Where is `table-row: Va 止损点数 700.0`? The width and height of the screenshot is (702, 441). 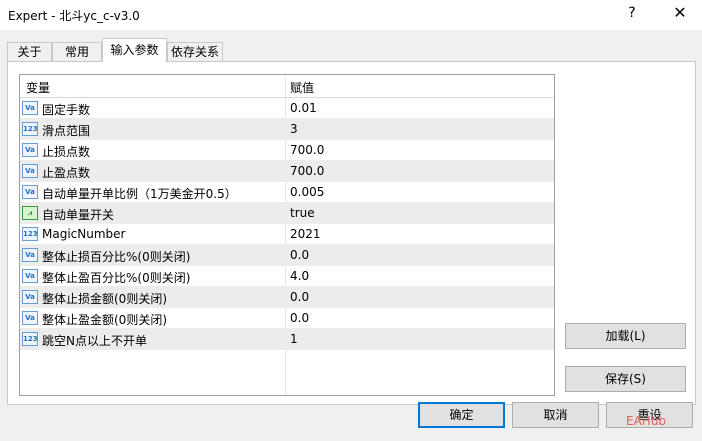
table-row: Va 止损点数 700.0 is located at coordinates (287, 150).